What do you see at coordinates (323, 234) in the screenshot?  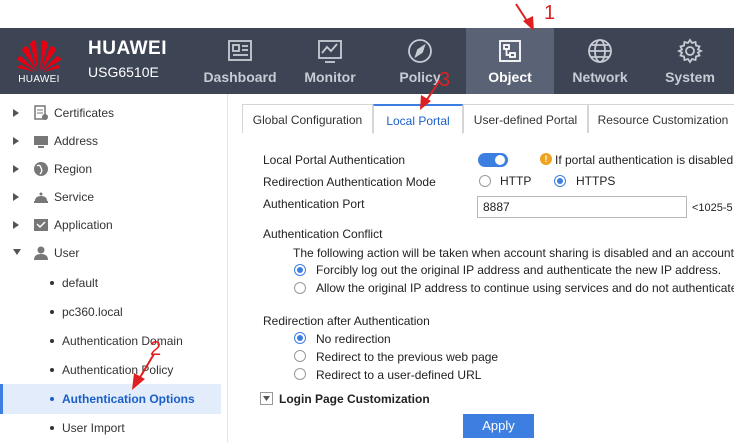 I see `auth-conflict-label: Authentication Conflict` at bounding box center [323, 234].